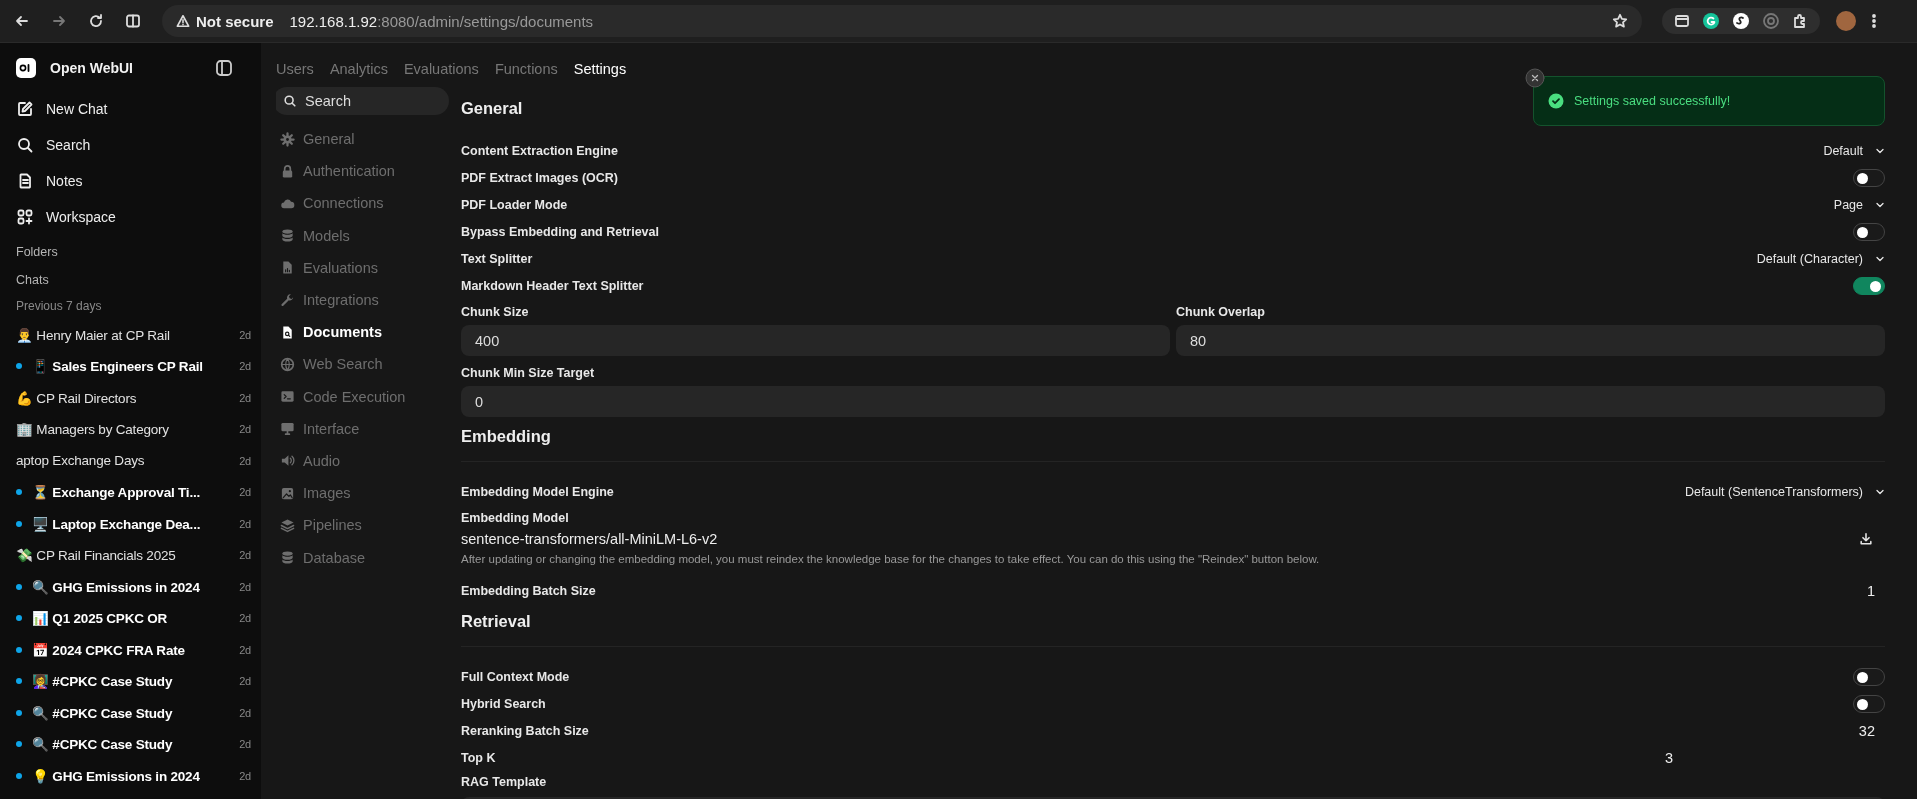  I want to click on settings-nav-item: Authentication, so click(368, 171).